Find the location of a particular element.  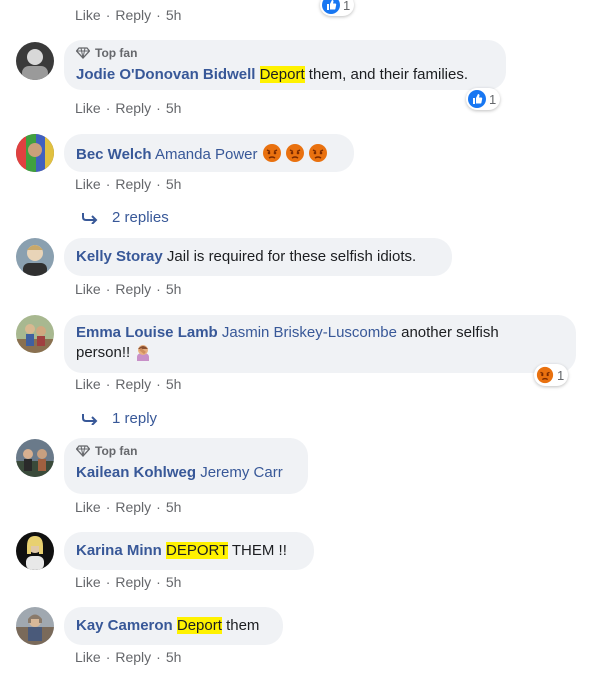

comment-bubble: Top fan Kailean Kohlweg Jeremy Carr is located at coordinates (186, 466).